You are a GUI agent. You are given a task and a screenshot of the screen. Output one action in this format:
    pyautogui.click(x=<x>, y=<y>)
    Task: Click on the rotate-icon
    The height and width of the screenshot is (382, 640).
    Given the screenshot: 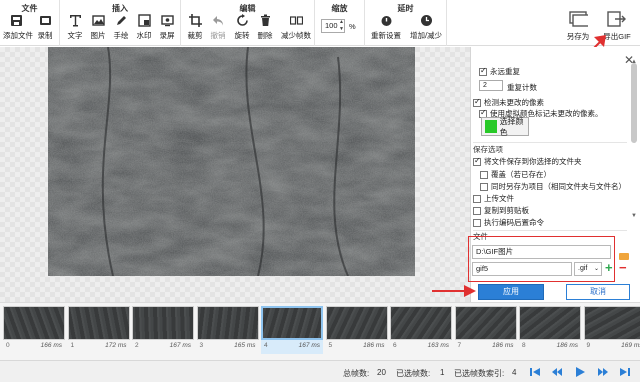 What is the action you would take?
    pyautogui.click(x=242, y=20)
    